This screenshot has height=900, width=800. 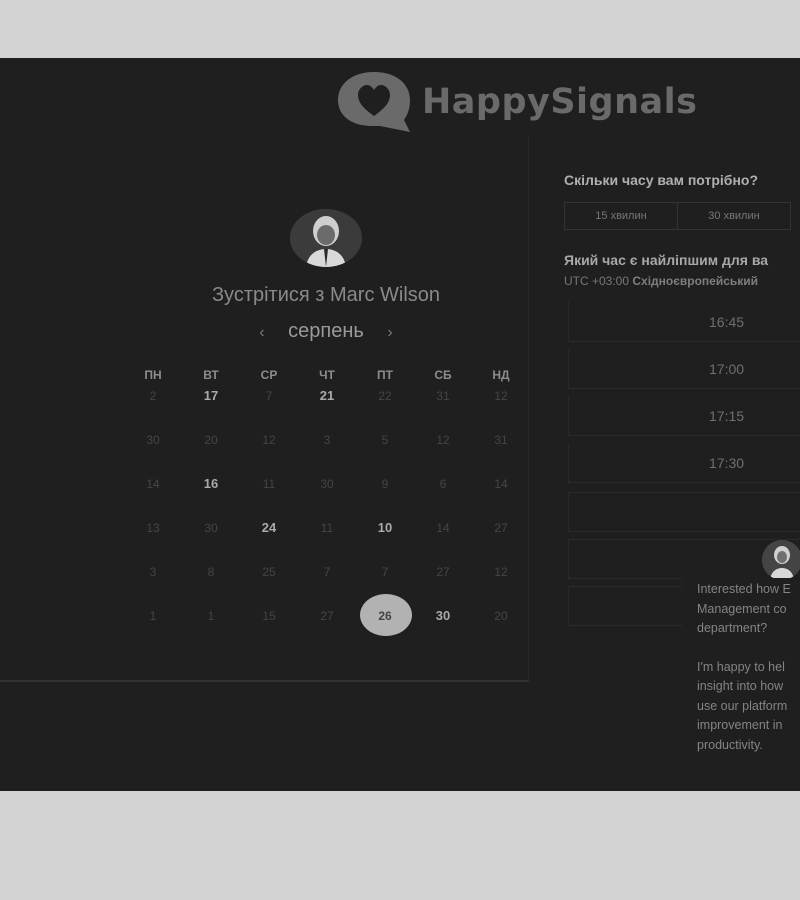 I want to click on chat-line: I'm happy to hel, so click(x=741, y=666).